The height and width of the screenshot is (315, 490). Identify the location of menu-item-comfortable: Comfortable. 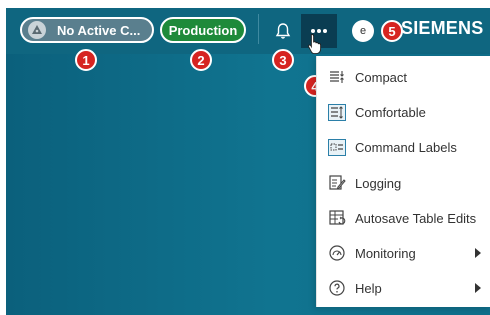
(403, 112).